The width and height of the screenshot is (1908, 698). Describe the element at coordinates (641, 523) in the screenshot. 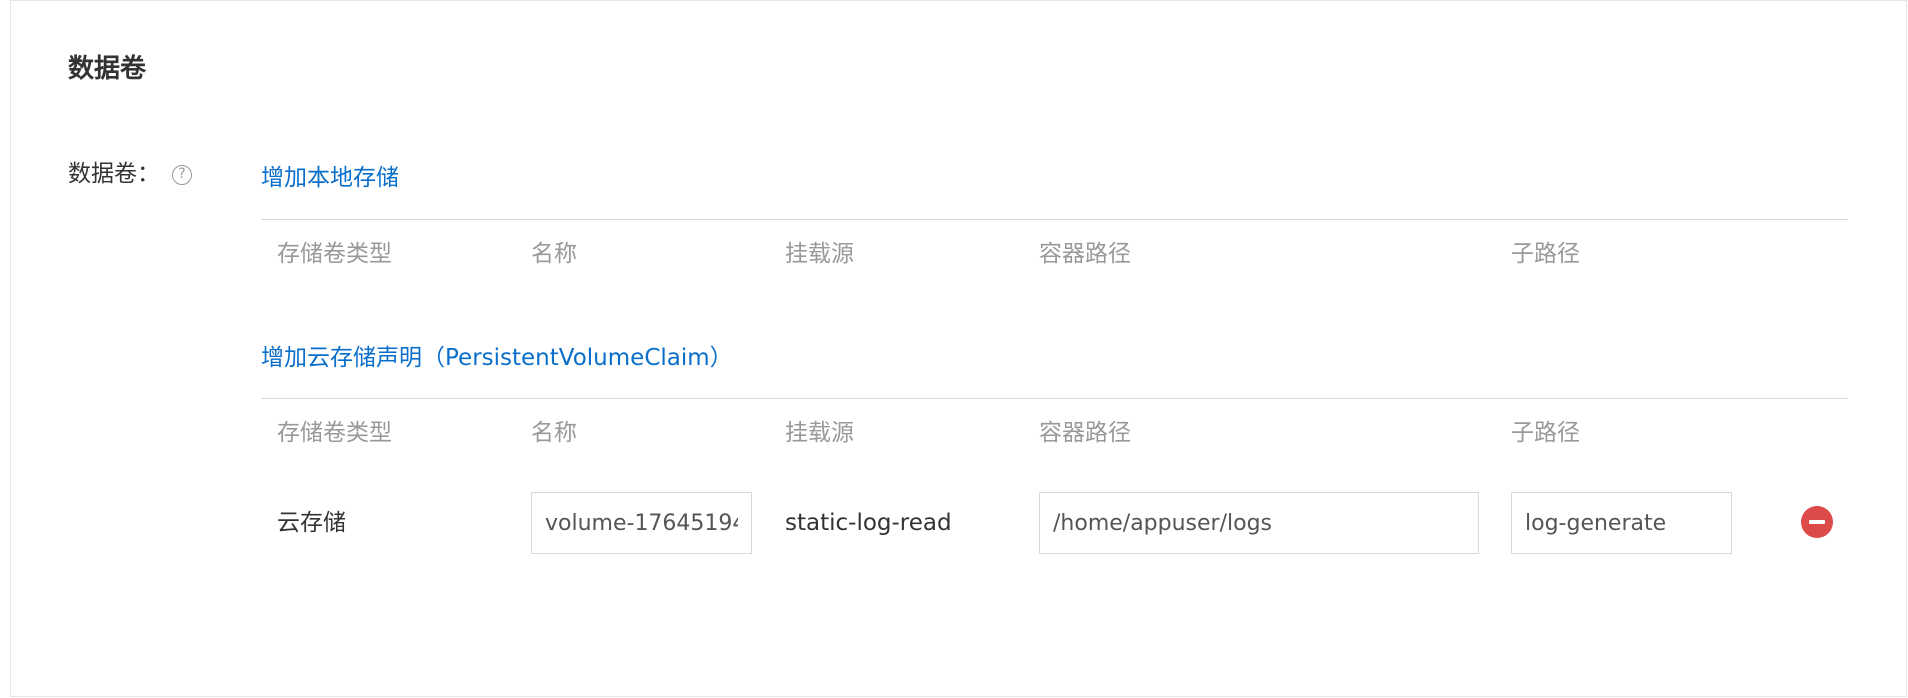

I see `pvc-name-input` at that location.